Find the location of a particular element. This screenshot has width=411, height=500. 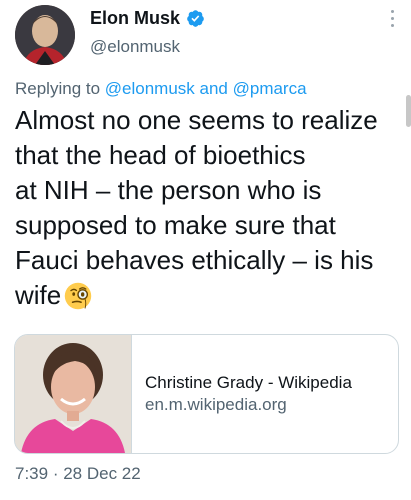

author-handle: @elonmusk is located at coordinates (135, 47).